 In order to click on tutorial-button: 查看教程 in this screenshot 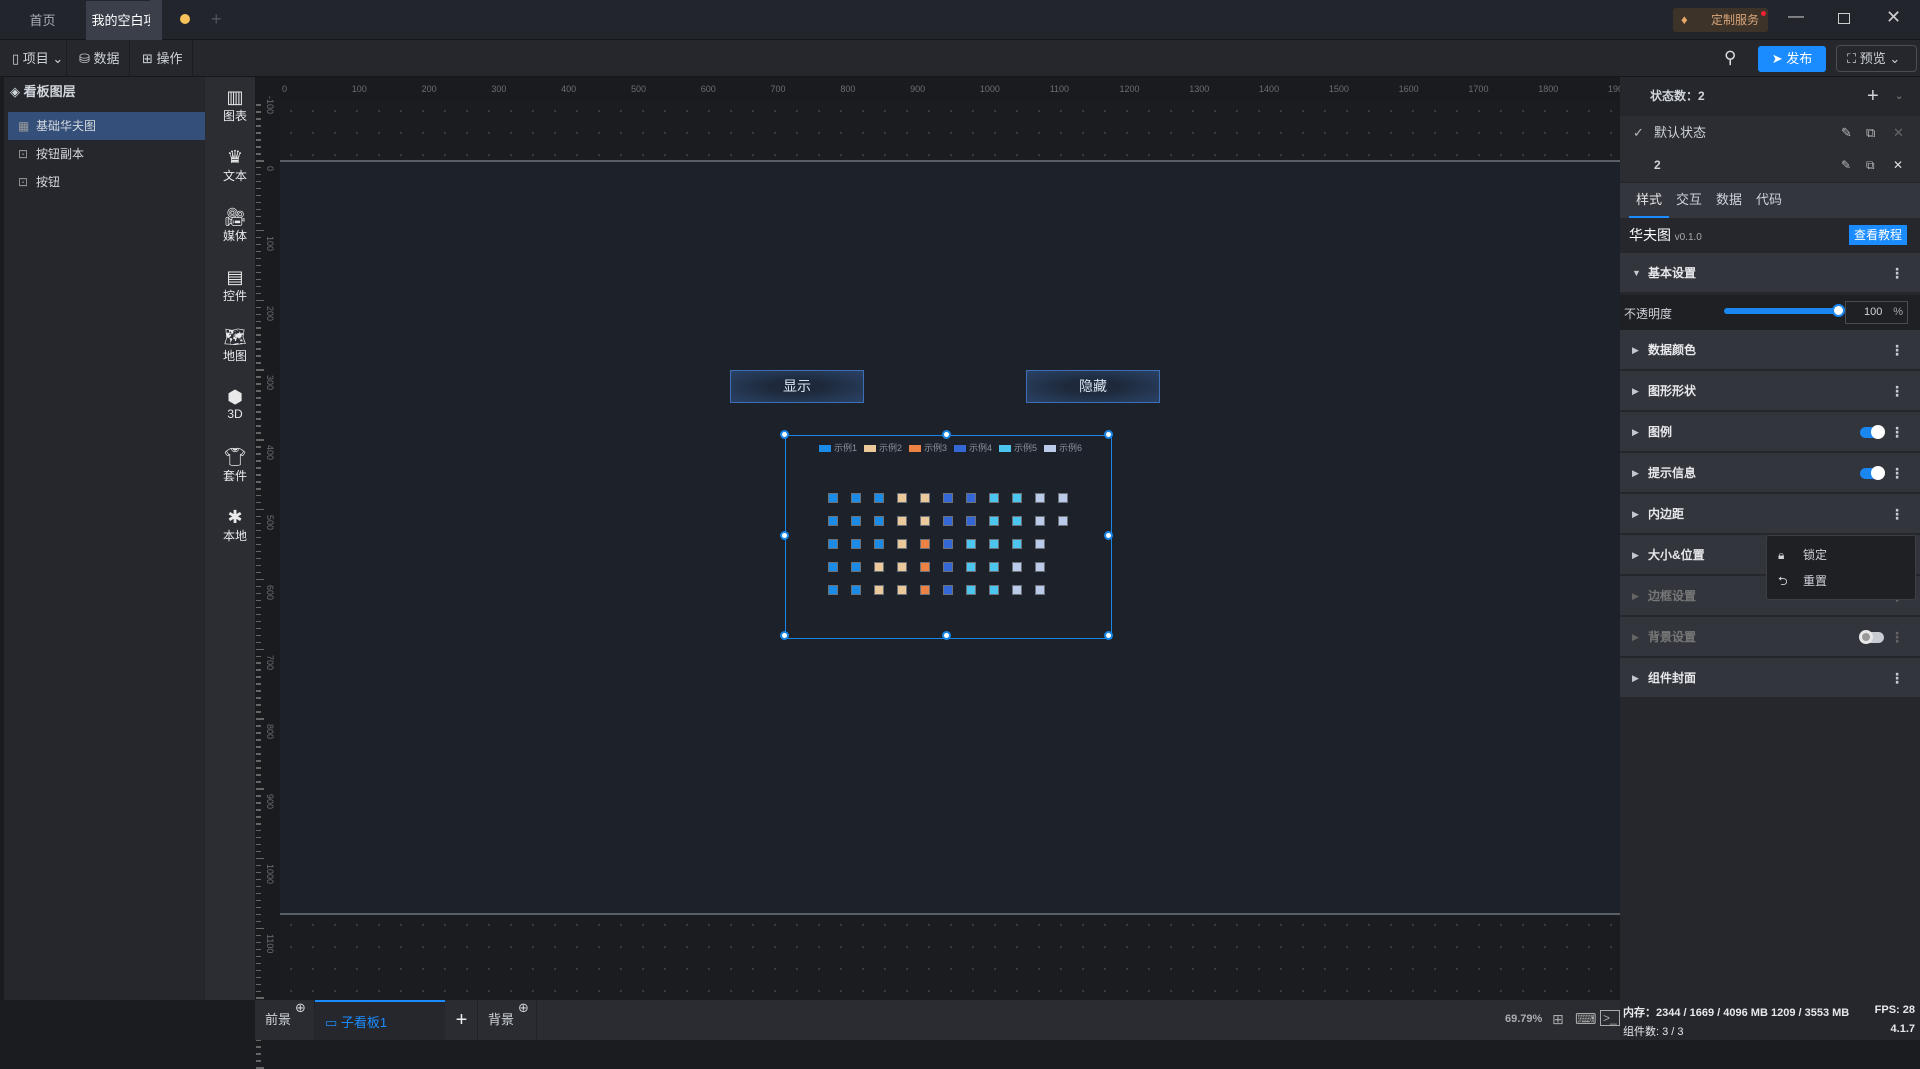, I will do `click(1878, 235)`.